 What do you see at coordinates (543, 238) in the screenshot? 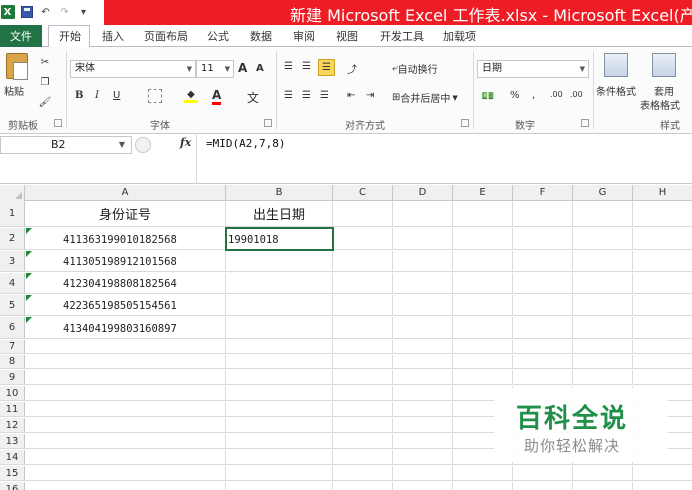
I see `cell-f2` at bounding box center [543, 238].